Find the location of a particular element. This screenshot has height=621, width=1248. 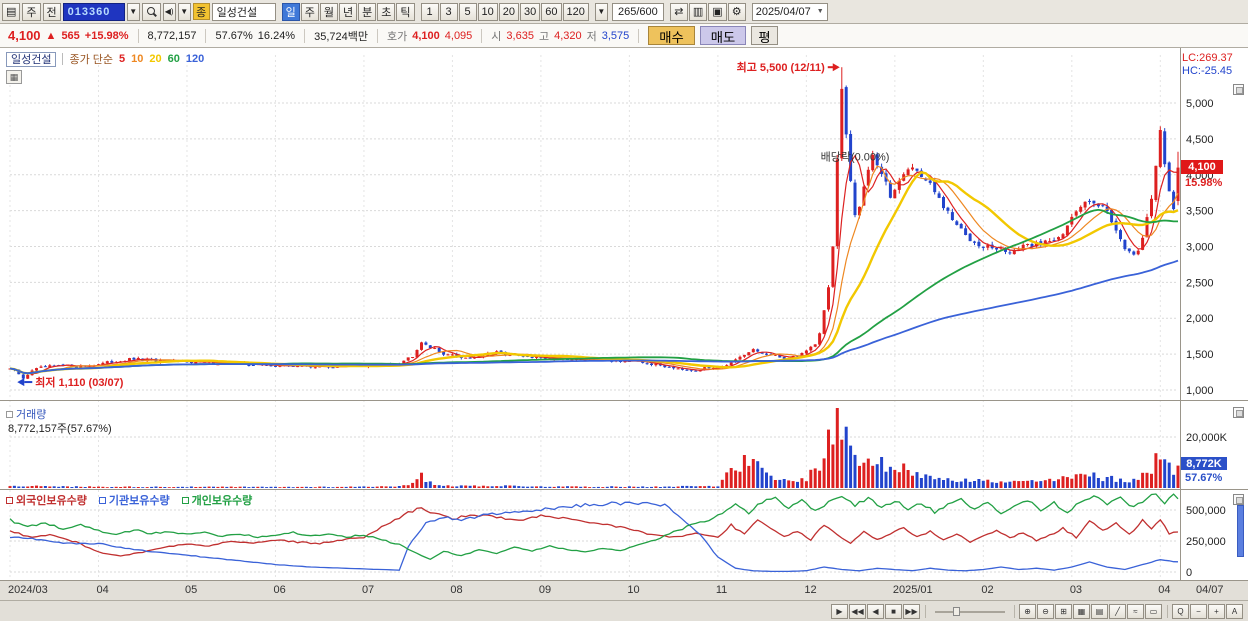

code-dropdown-icon: ▼ is located at coordinates (133, 11).